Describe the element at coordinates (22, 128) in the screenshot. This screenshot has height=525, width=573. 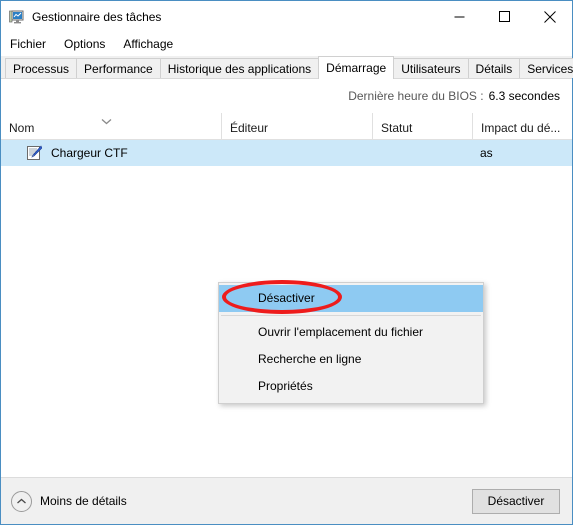
I see `column-header-nom-label: Nom` at that location.